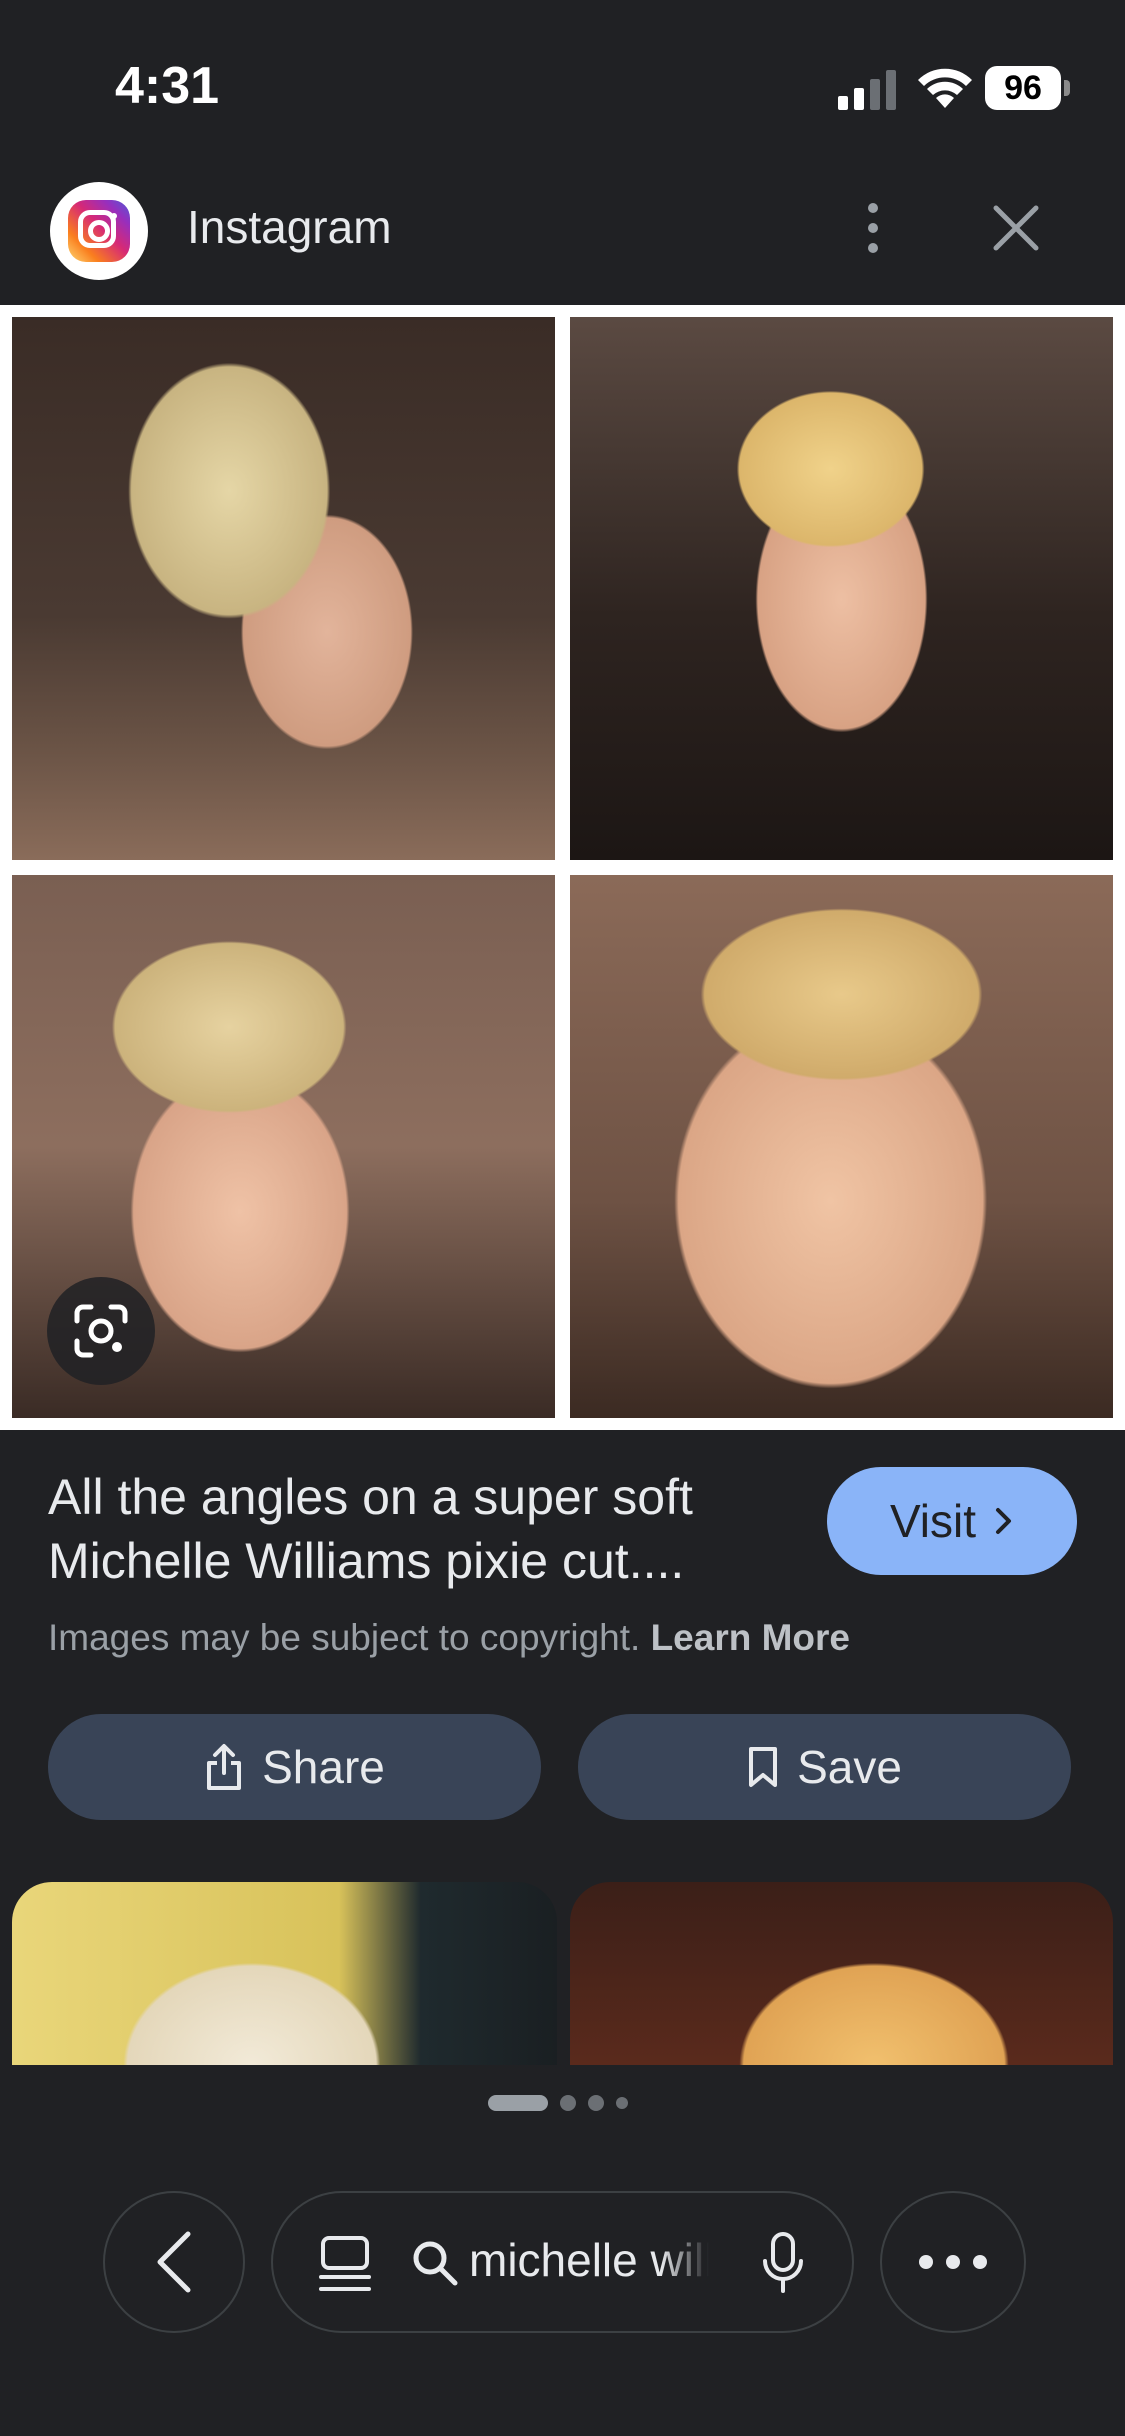 Image resolution: width=1125 pixels, height=2436 pixels. What do you see at coordinates (763, 1767) in the screenshot?
I see `bookmark-icon` at bounding box center [763, 1767].